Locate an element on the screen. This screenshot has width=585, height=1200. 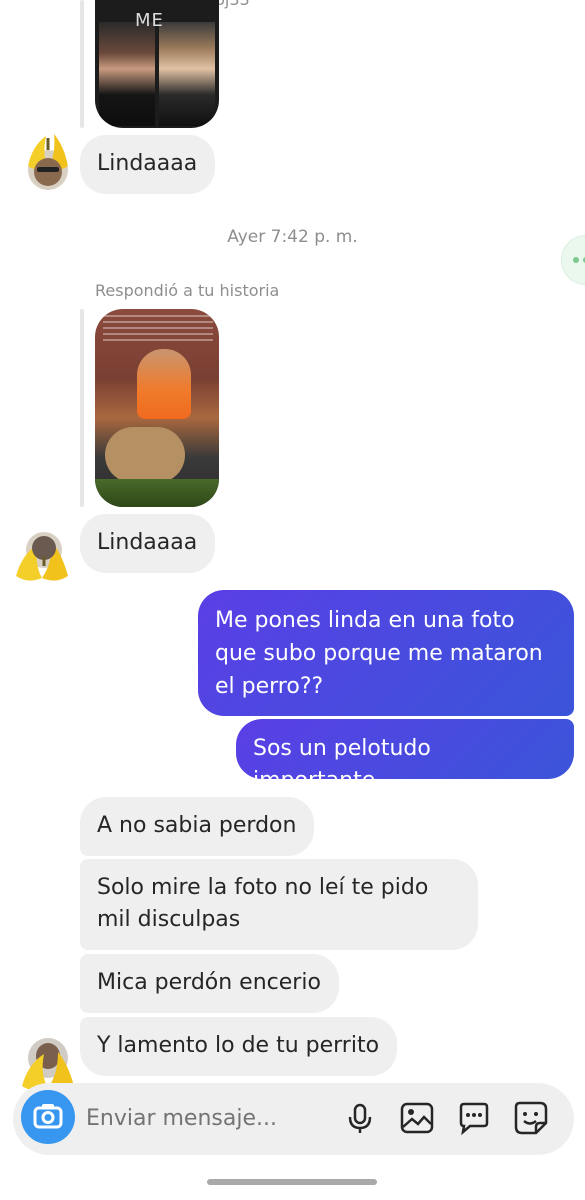
story-caption-lines is located at coordinates (158, 329).